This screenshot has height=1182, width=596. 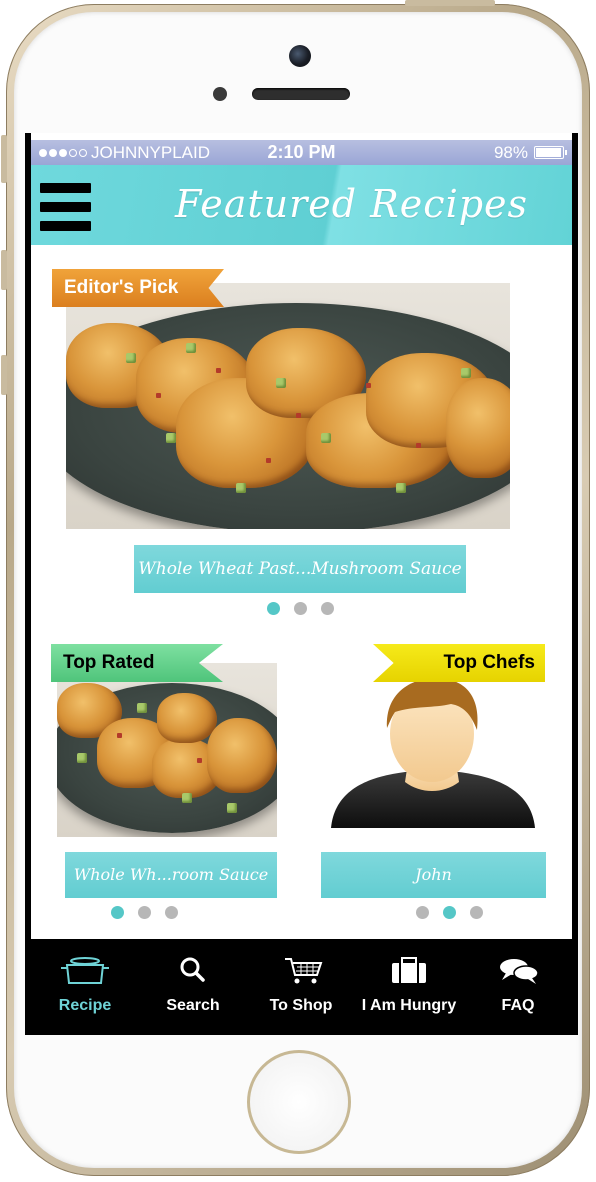 I want to click on top-rated-pager, so click(x=144, y=912).